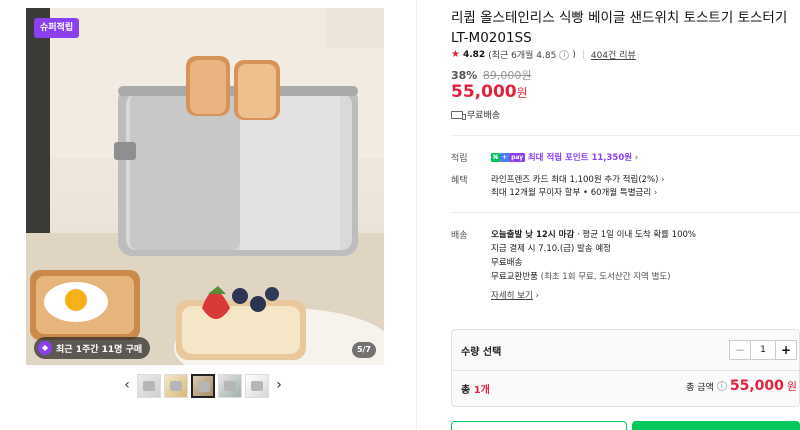 The width and height of the screenshot is (800, 430). What do you see at coordinates (455, 54) in the screenshot?
I see `star-icon: ★` at bounding box center [455, 54].